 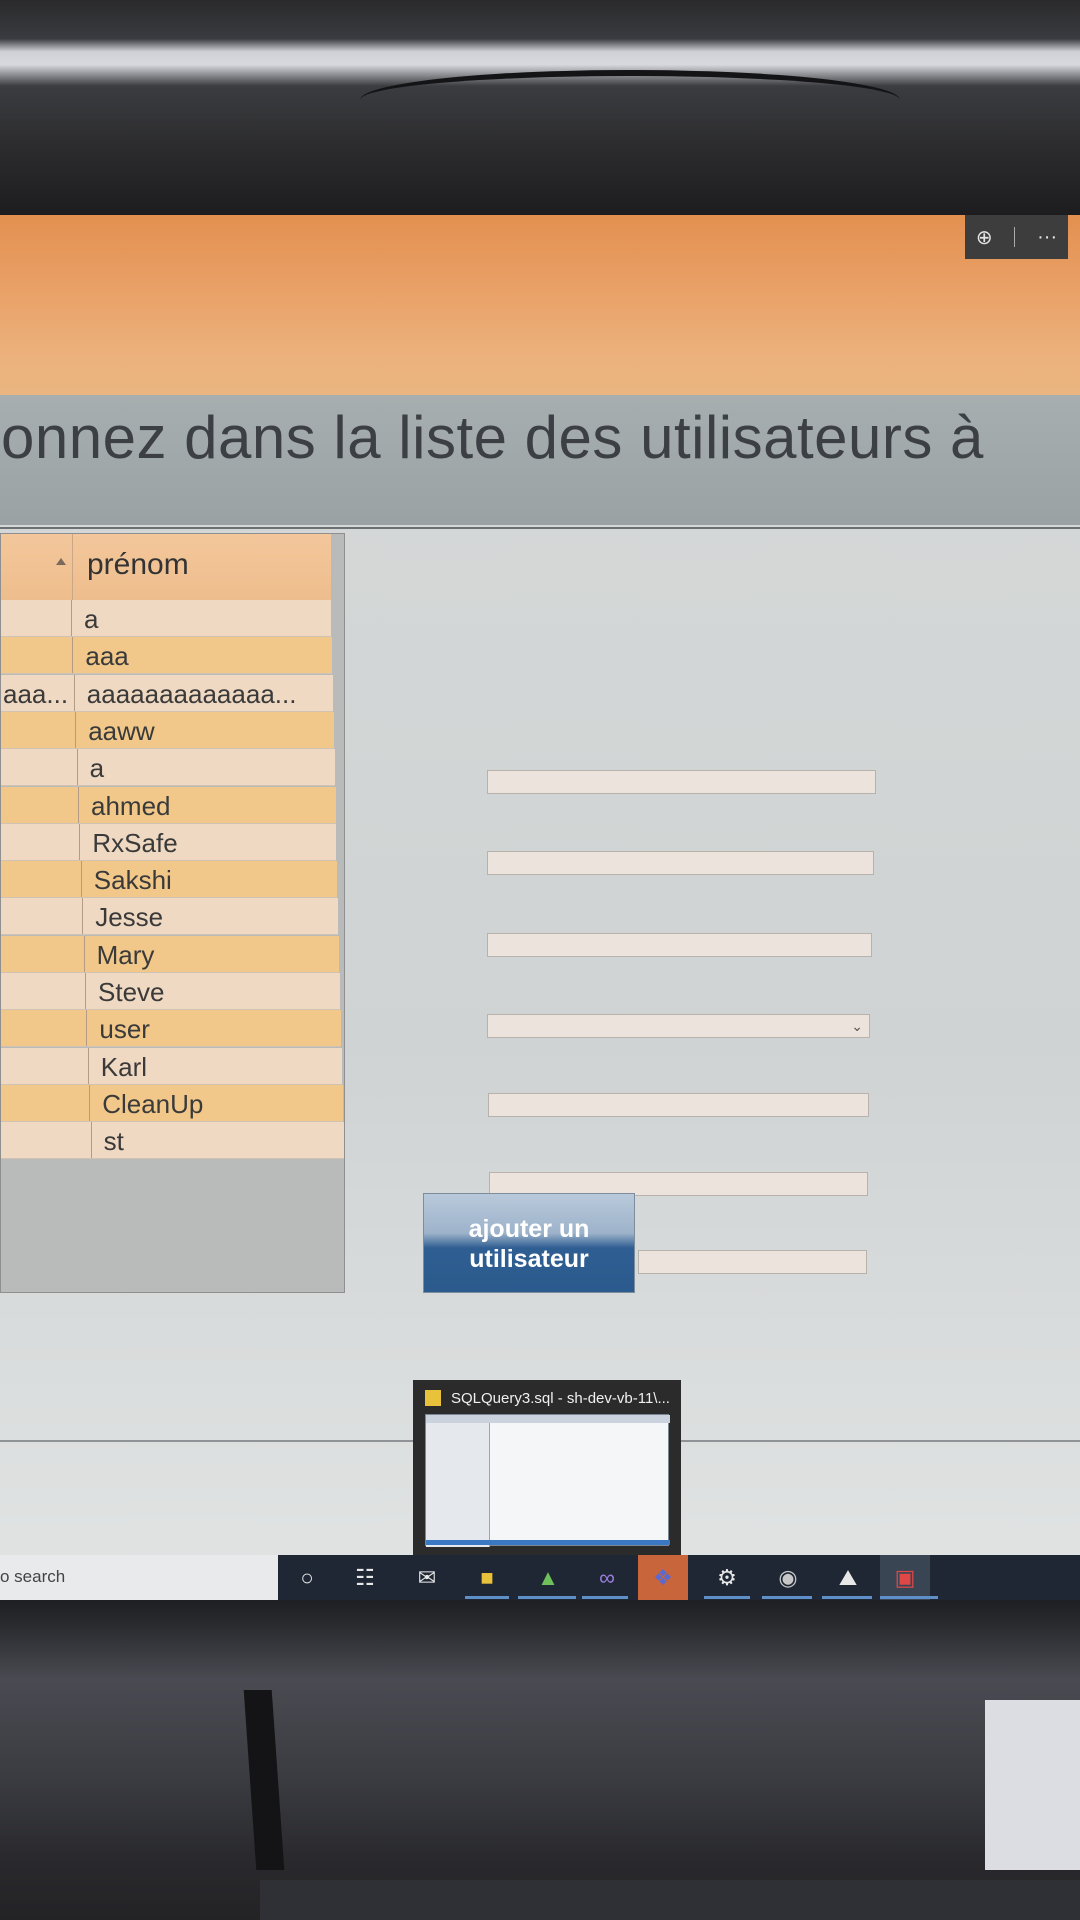 What do you see at coordinates (663, 1578) in the screenshot?
I see `teams-icon: ❖` at bounding box center [663, 1578].